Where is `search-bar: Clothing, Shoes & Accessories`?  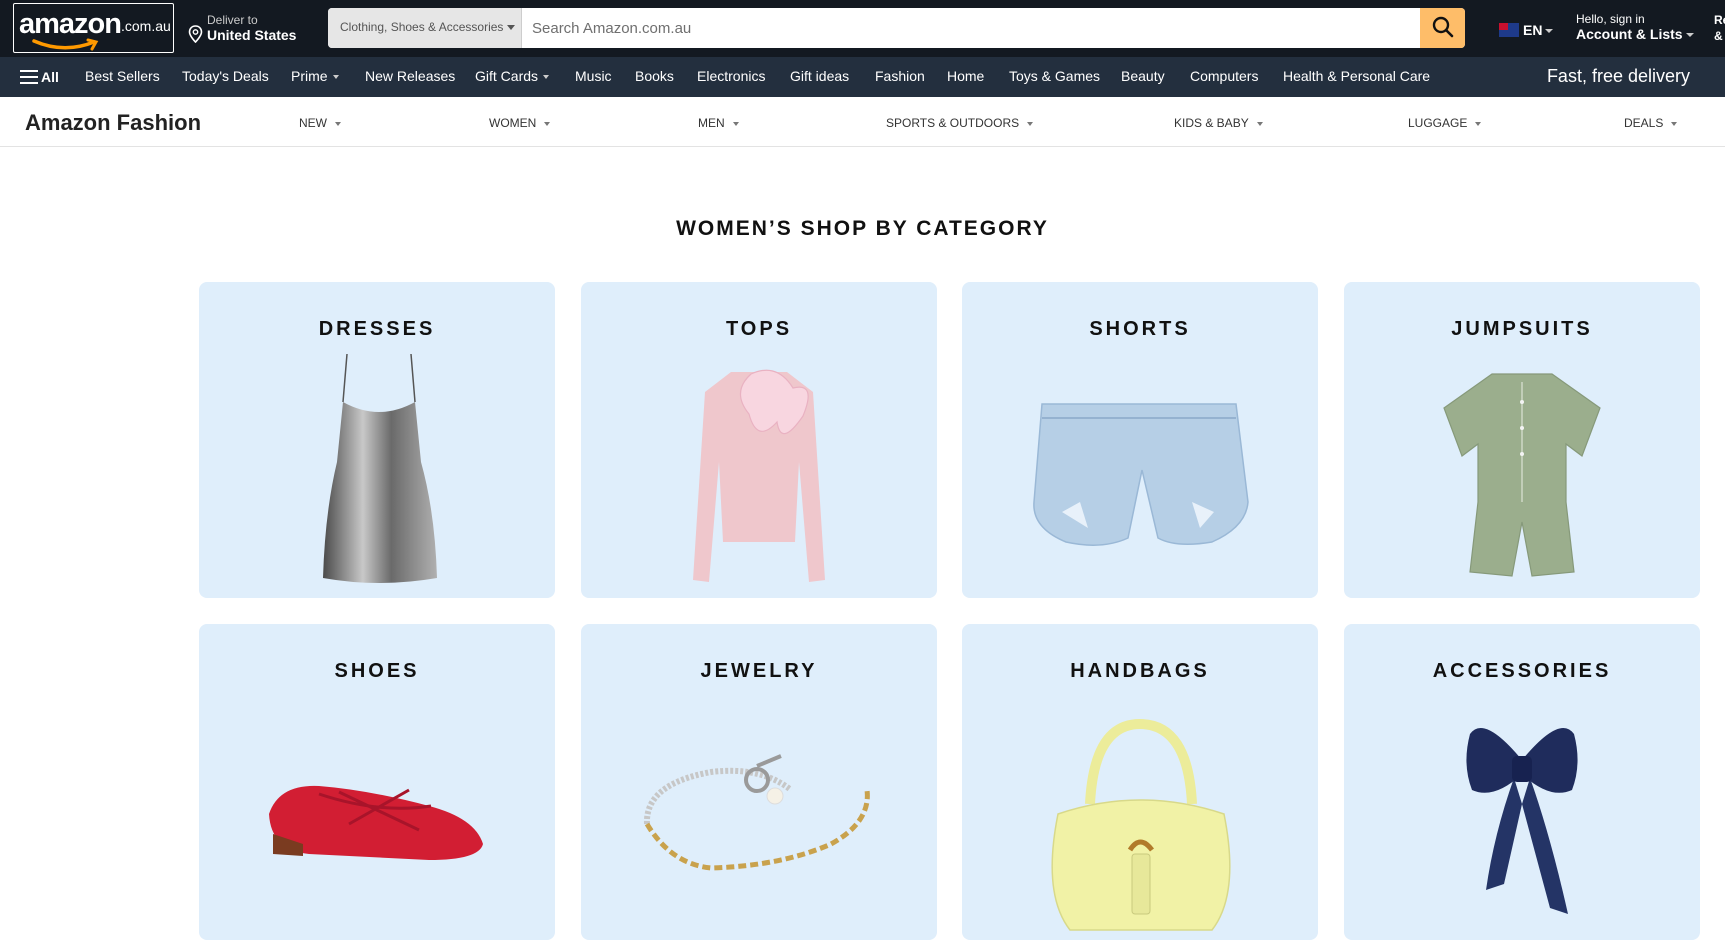
search-bar: Clothing, Shoes & Accessories is located at coordinates (896, 28).